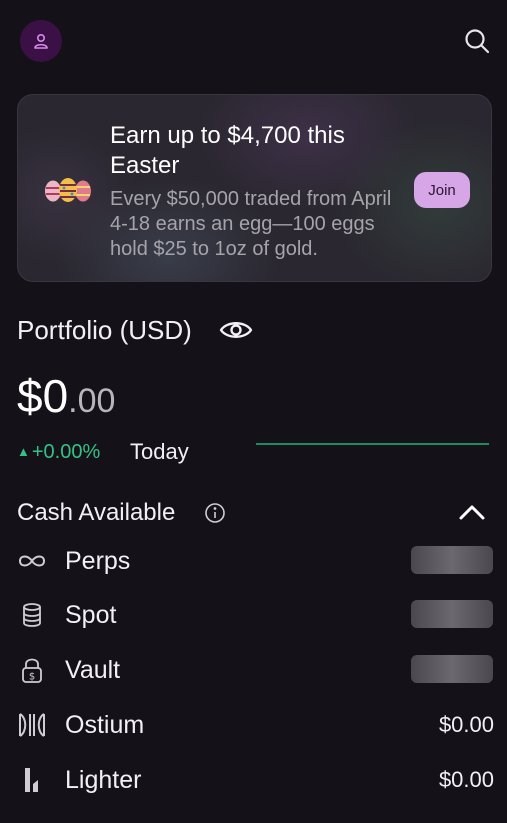 The height and width of the screenshot is (823, 507). I want to click on info-icon, so click(215, 513).